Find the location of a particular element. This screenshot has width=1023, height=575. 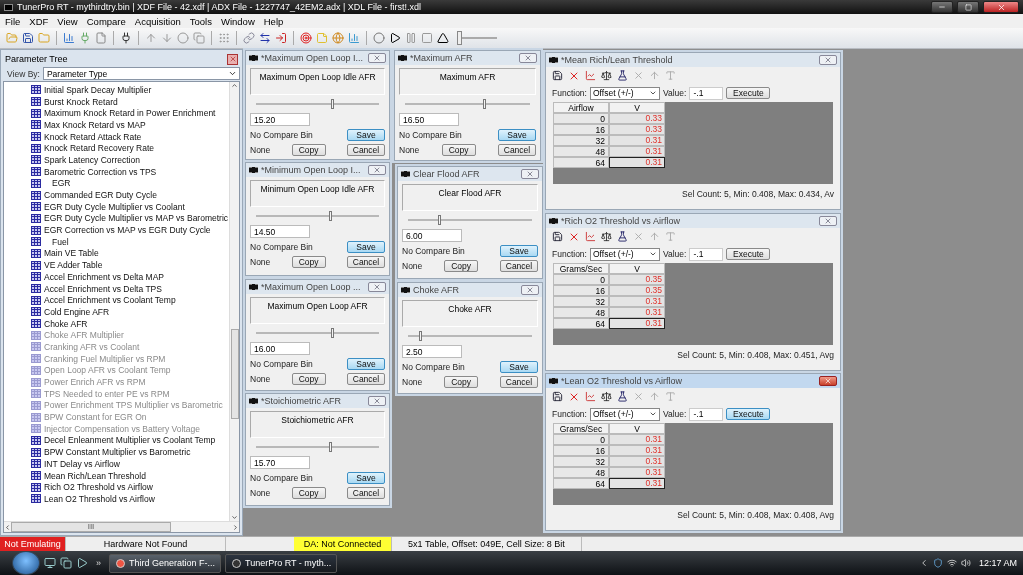

tree-item: Accel Enrichment vs Delta MAP is located at coordinates (130, 277).